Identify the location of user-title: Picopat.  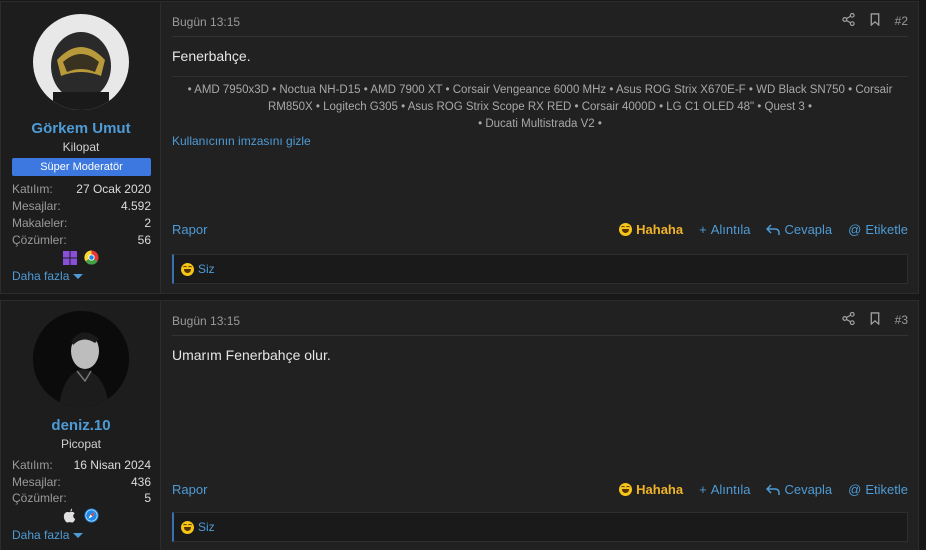
(81, 444).